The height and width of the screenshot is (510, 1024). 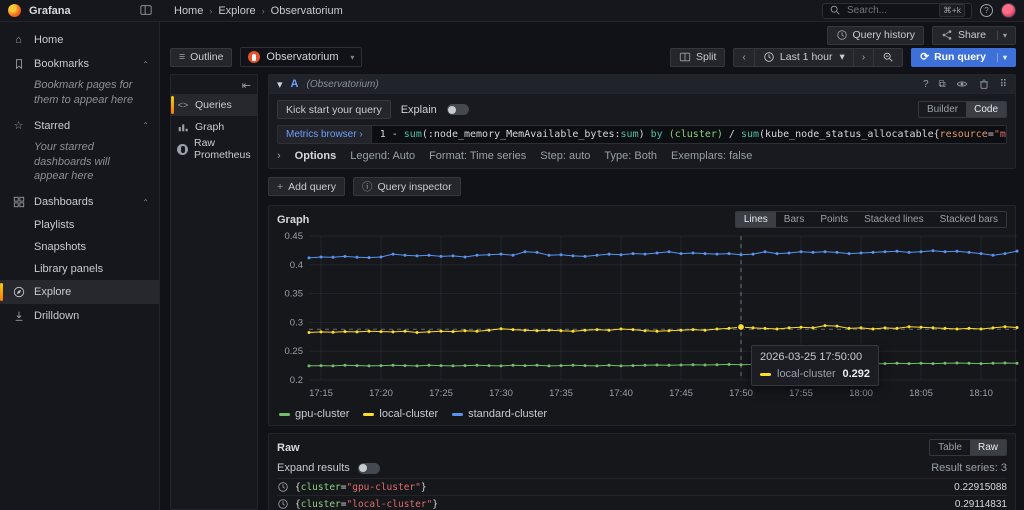 What do you see at coordinates (236, 11) in the screenshot?
I see `breadcrumb-explore: Explore` at bounding box center [236, 11].